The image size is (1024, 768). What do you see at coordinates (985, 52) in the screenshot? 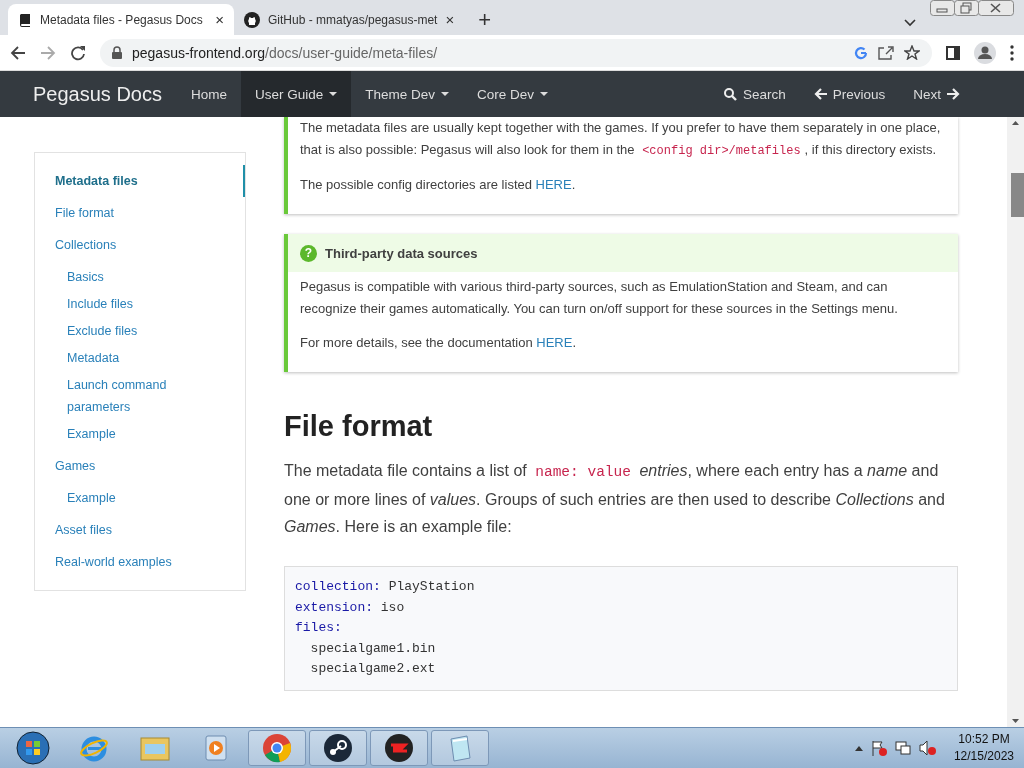
I see `profile-icon` at bounding box center [985, 52].